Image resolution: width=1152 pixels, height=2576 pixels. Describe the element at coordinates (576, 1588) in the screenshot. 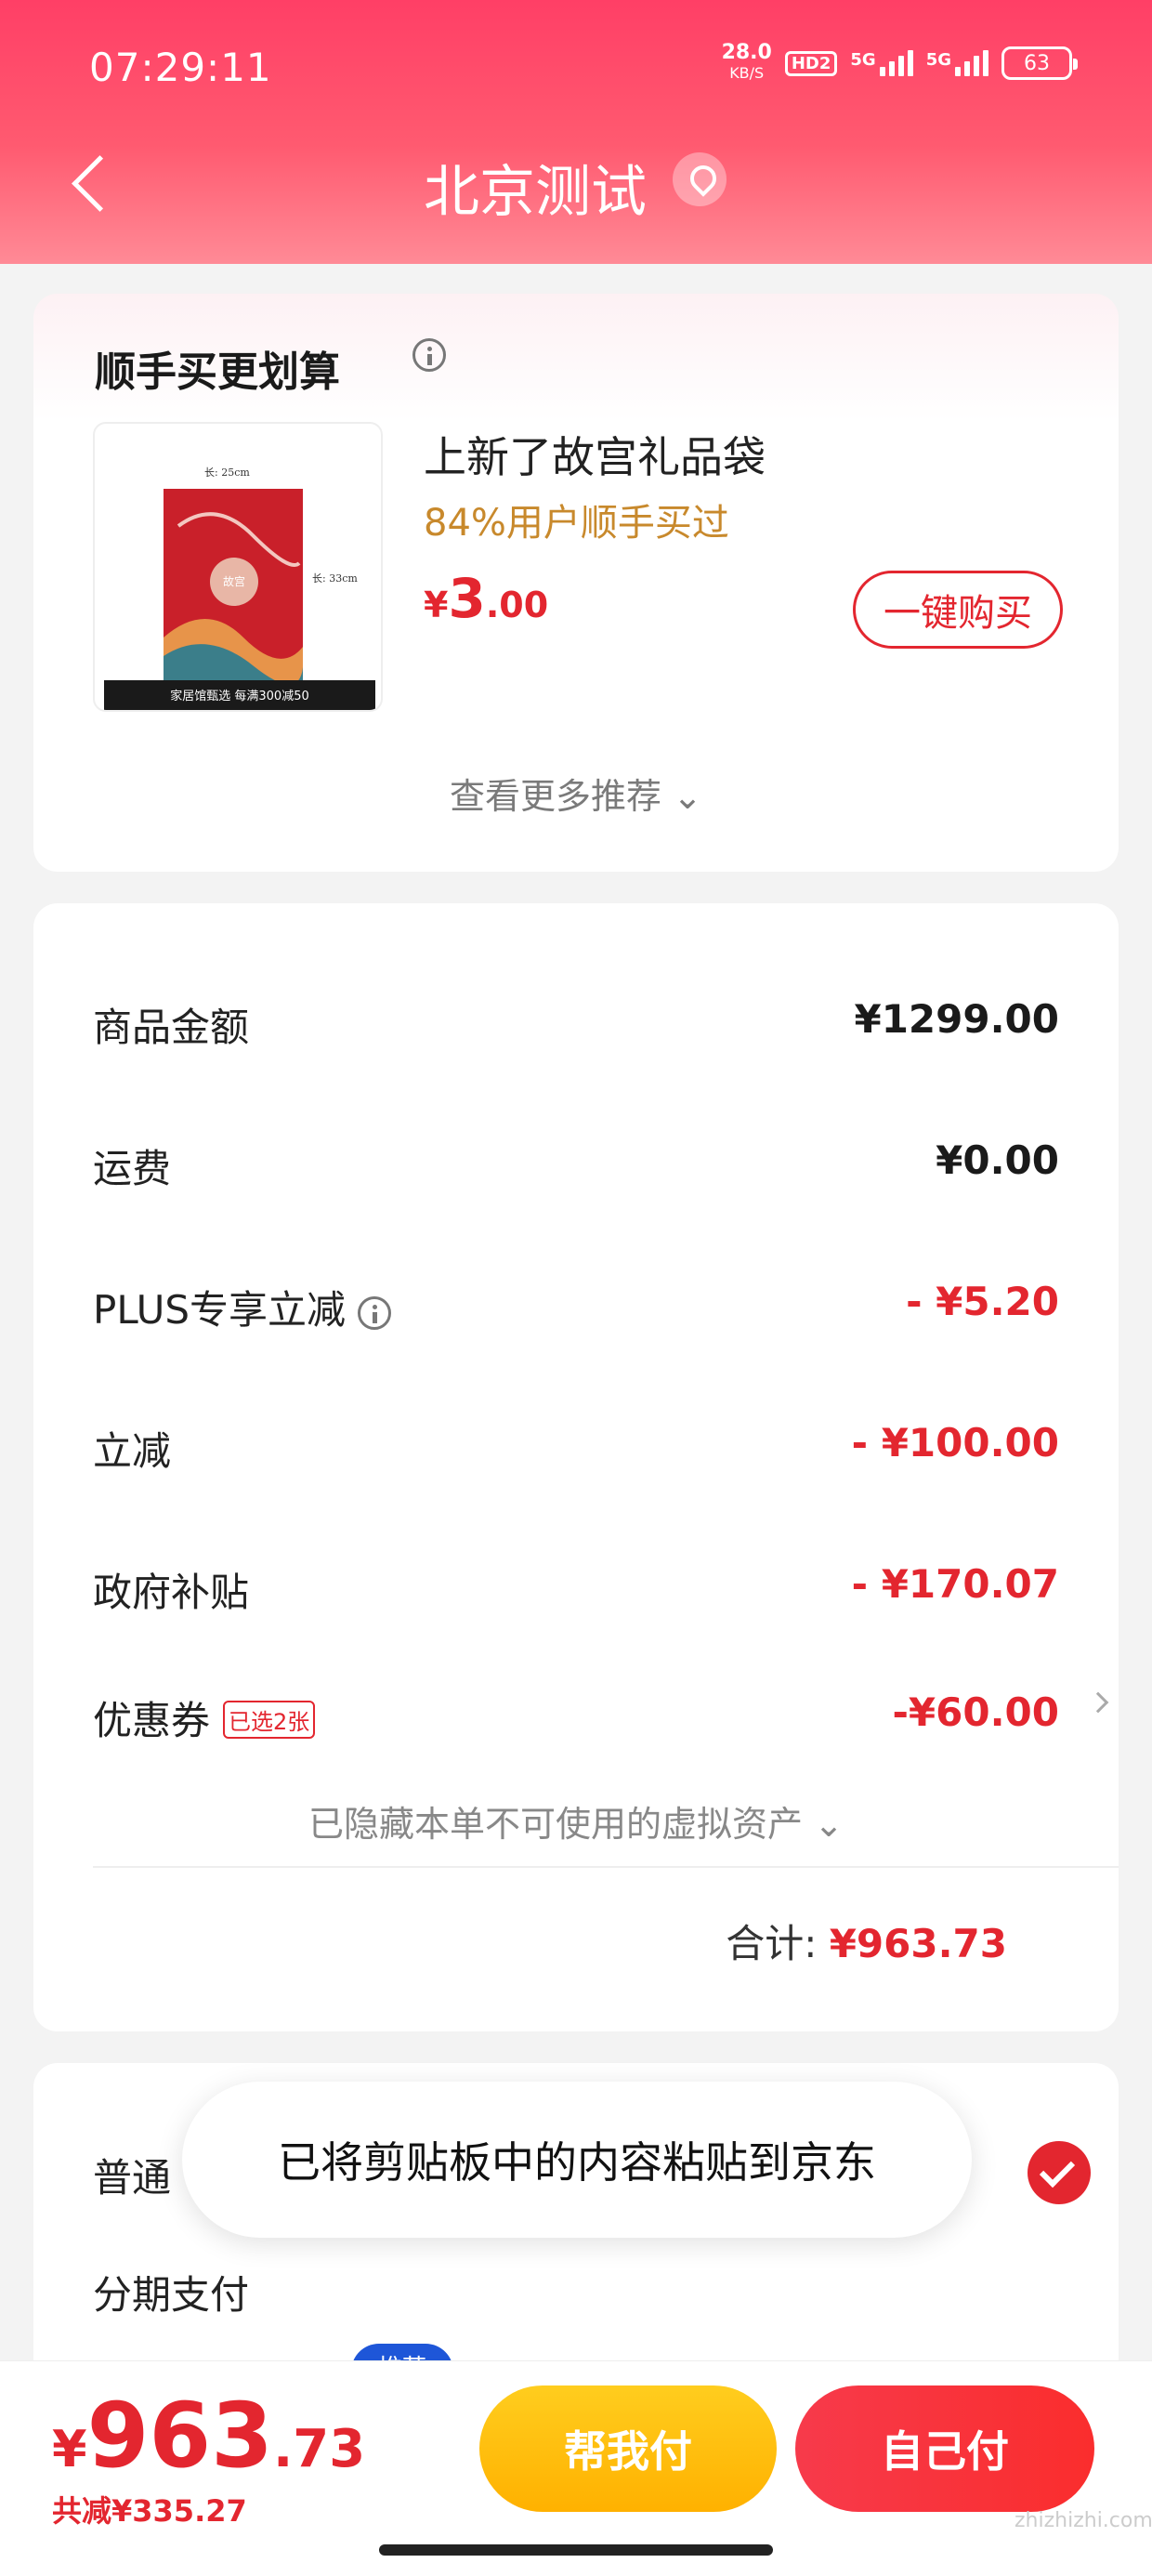

I see `summary-row-subsidy: 政府补贴 - ¥170.07` at that location.